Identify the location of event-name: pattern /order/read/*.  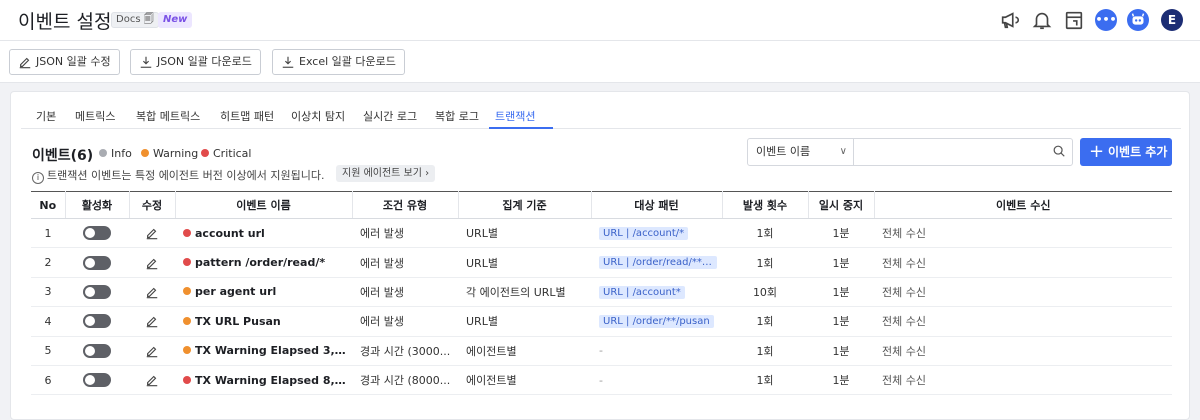
(263, 262).